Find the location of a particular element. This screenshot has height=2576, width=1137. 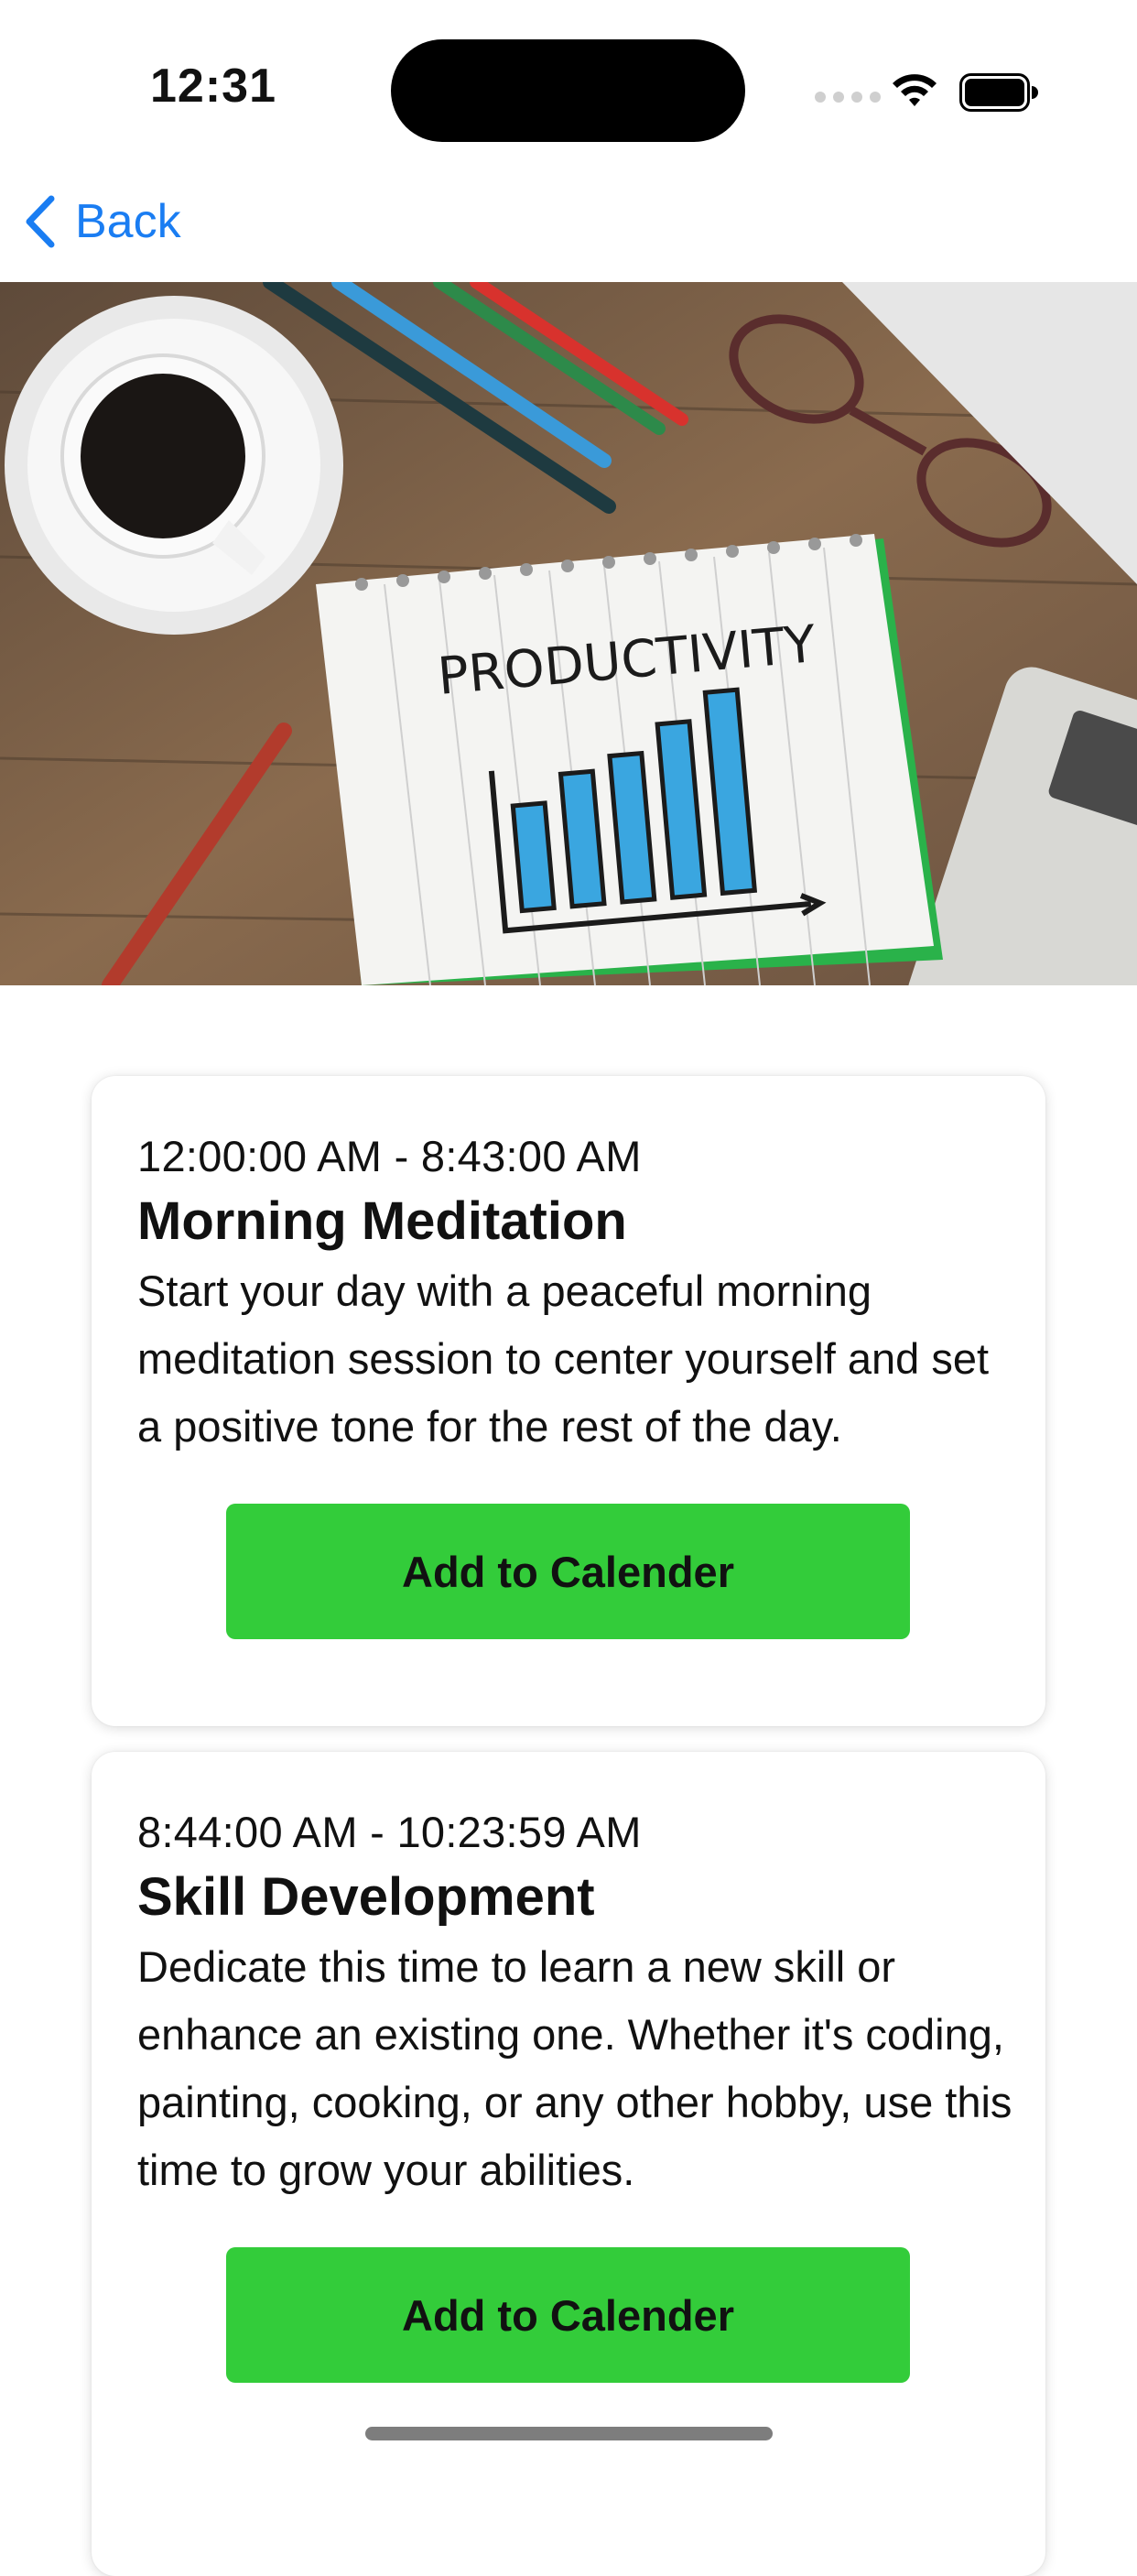

back-button: Back is located at coordinates (101, 221).